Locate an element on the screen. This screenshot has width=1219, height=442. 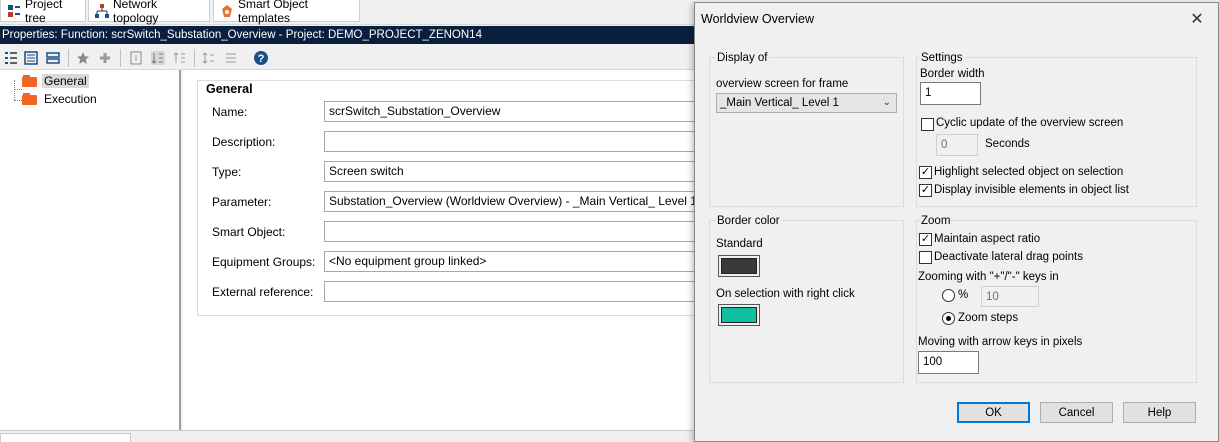
deactivate-drag-checkbox is located at coordinates (925, 257).